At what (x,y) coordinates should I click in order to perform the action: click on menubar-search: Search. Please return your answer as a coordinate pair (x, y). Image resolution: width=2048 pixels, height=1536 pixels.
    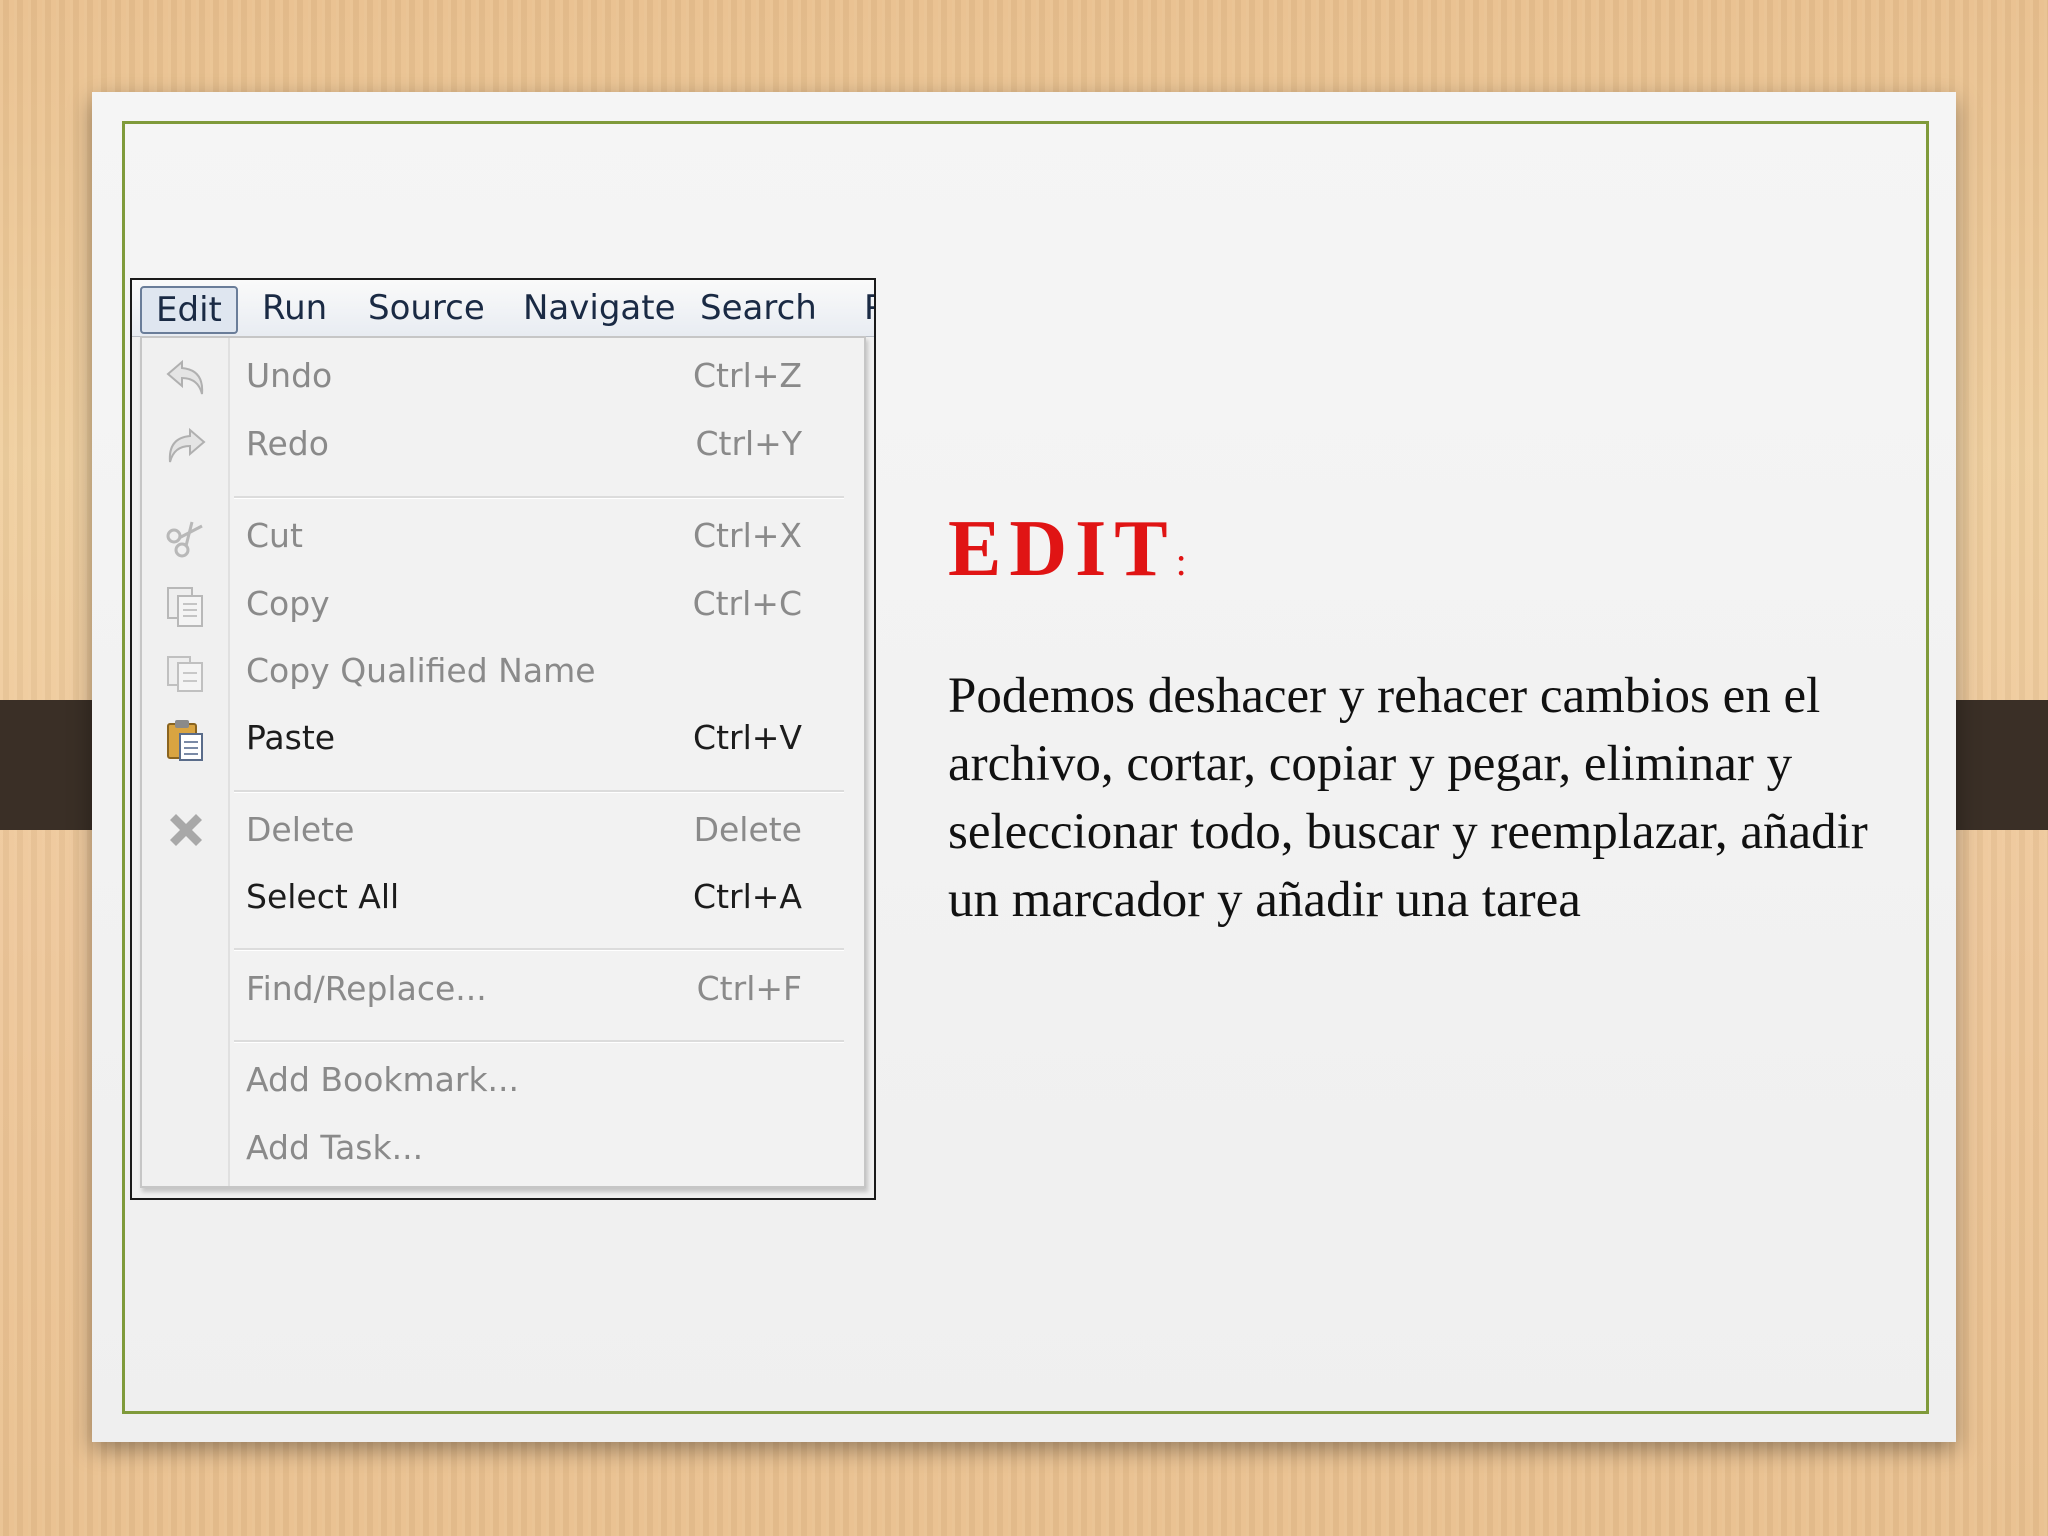
    Looking at the image, I should click on (758, 308).